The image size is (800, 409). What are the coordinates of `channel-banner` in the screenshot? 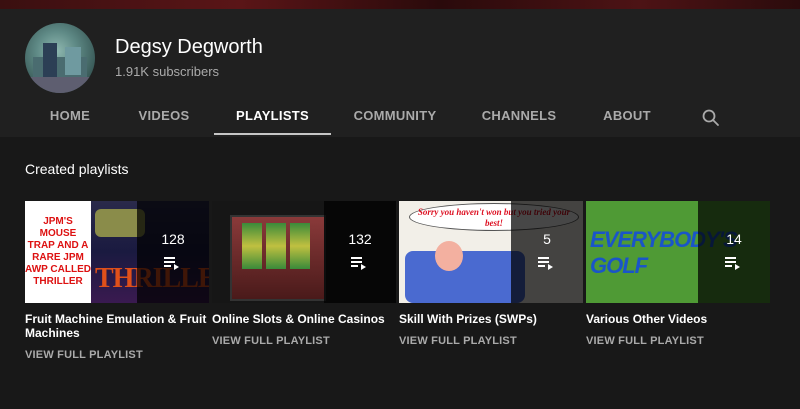 It's located at (400, 4).